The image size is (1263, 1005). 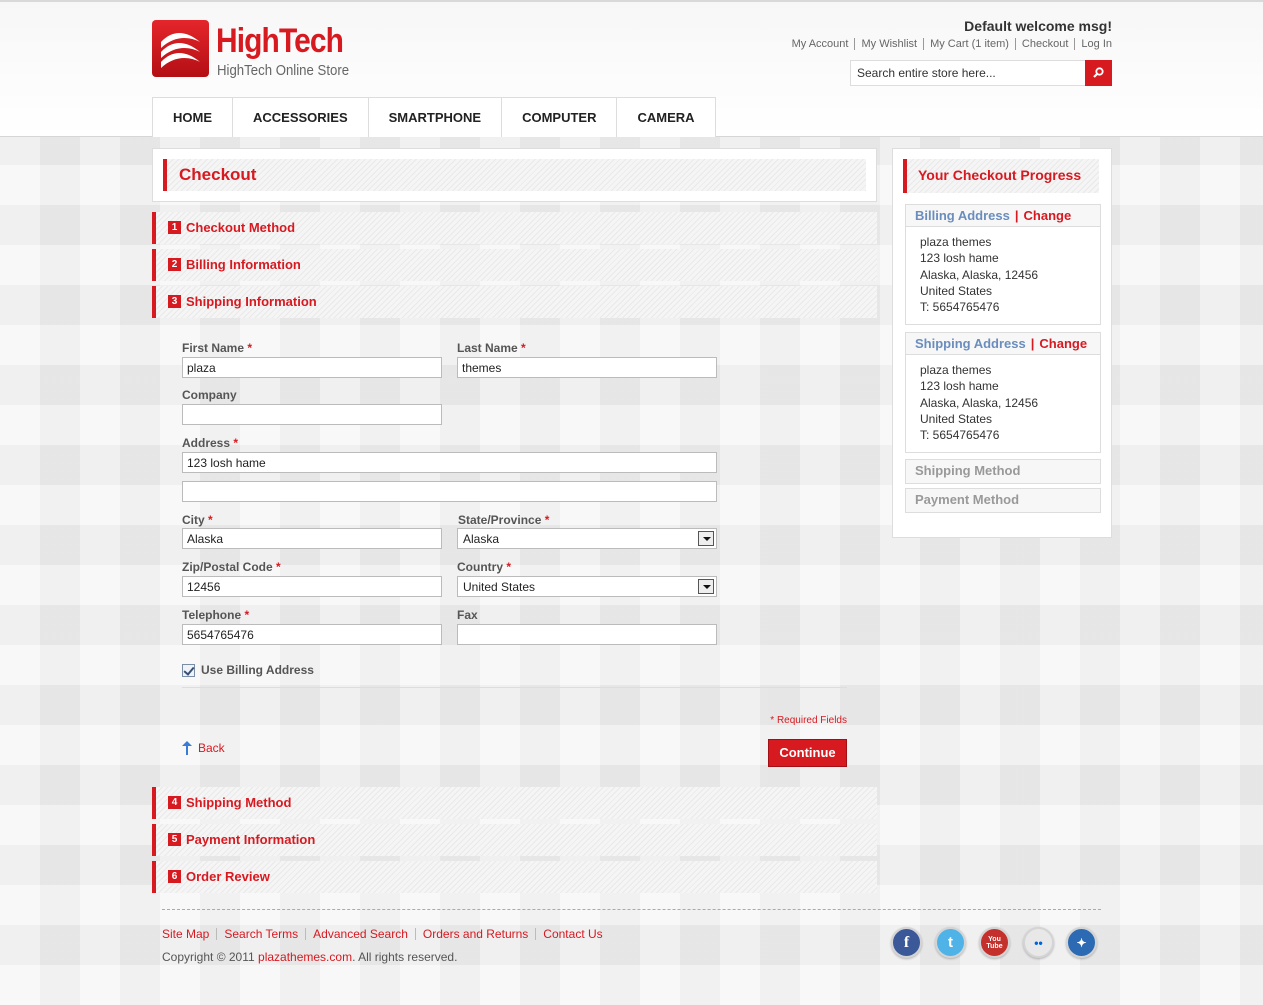 I want to click on sidebar-title: Your Checkout Progress, so click(x=1000, y=175).